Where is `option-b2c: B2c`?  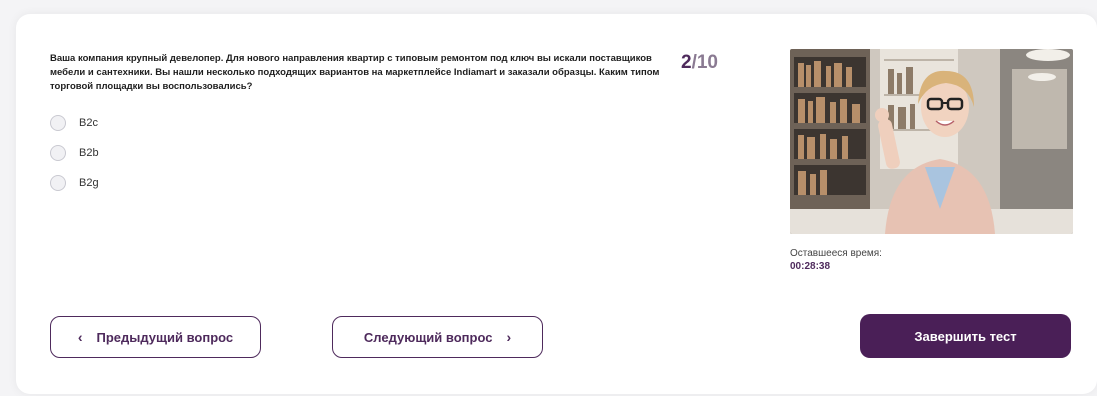 option-b2c: B2c is located at coordinates (74, 123).